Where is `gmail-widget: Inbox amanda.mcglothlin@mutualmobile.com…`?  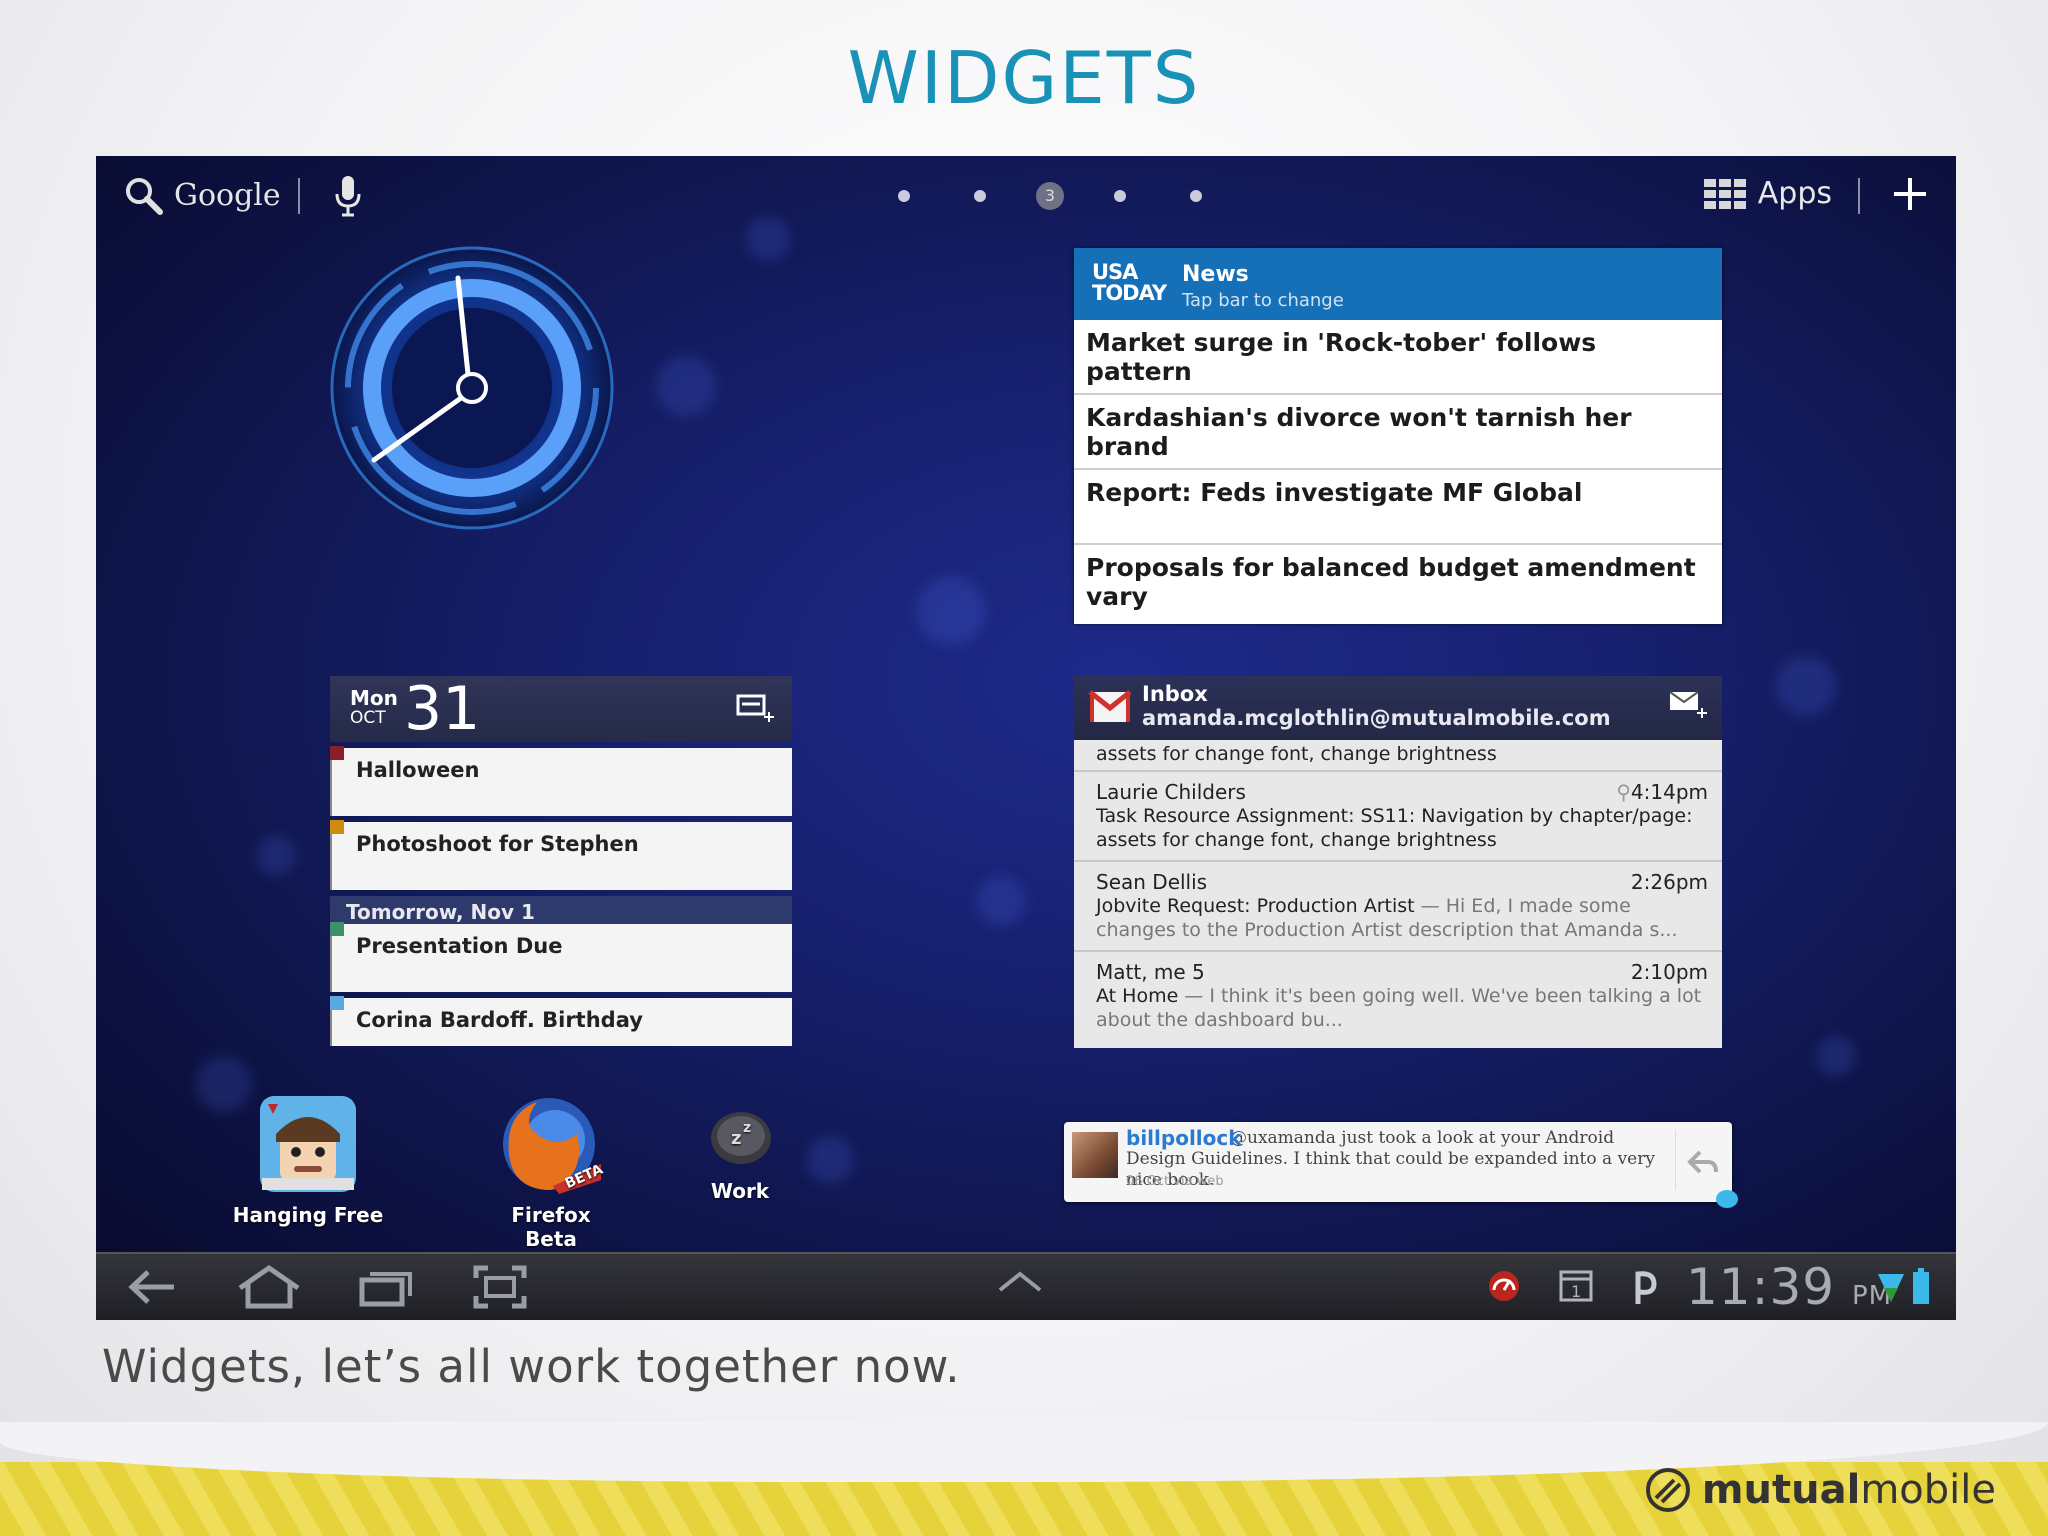
gmail-widget: Inbox amanda.mcglothlin@mutualmobile.com… is located at coordinates (1398, 862).